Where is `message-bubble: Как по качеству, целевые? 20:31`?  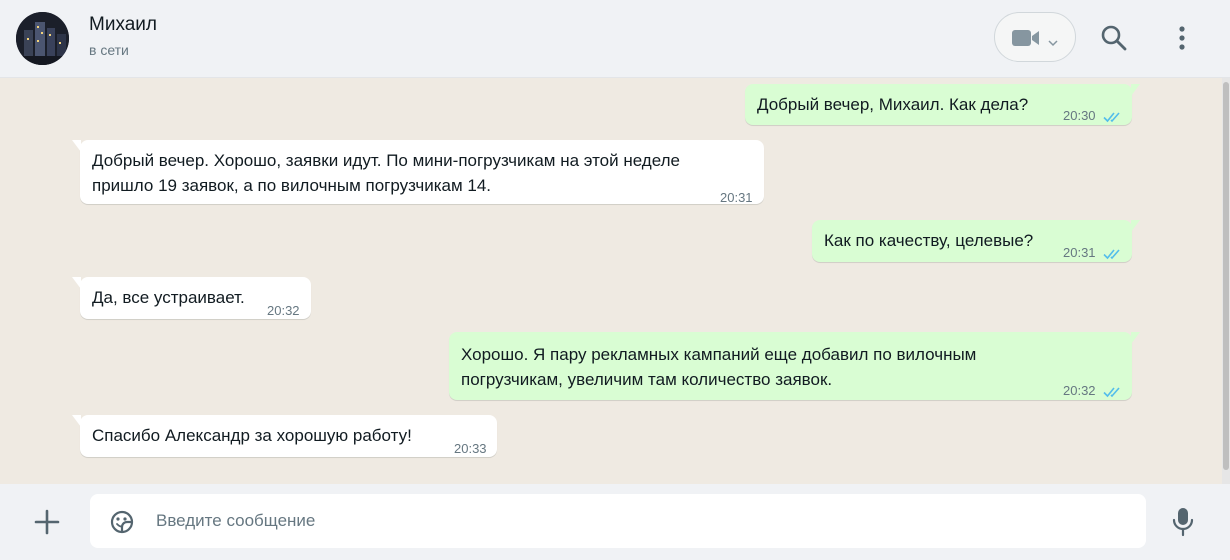
message-bubble: Как по качеству, целевые? 20:31 is located at coordinates (976, 241).